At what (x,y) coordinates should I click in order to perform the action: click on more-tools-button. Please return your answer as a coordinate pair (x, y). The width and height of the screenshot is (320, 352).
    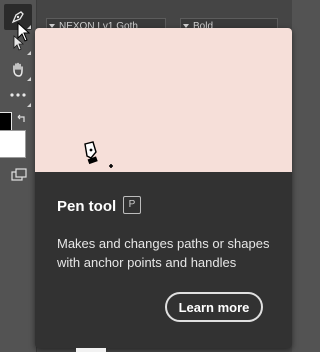
    Looking at the image, I should click on (18, 95).